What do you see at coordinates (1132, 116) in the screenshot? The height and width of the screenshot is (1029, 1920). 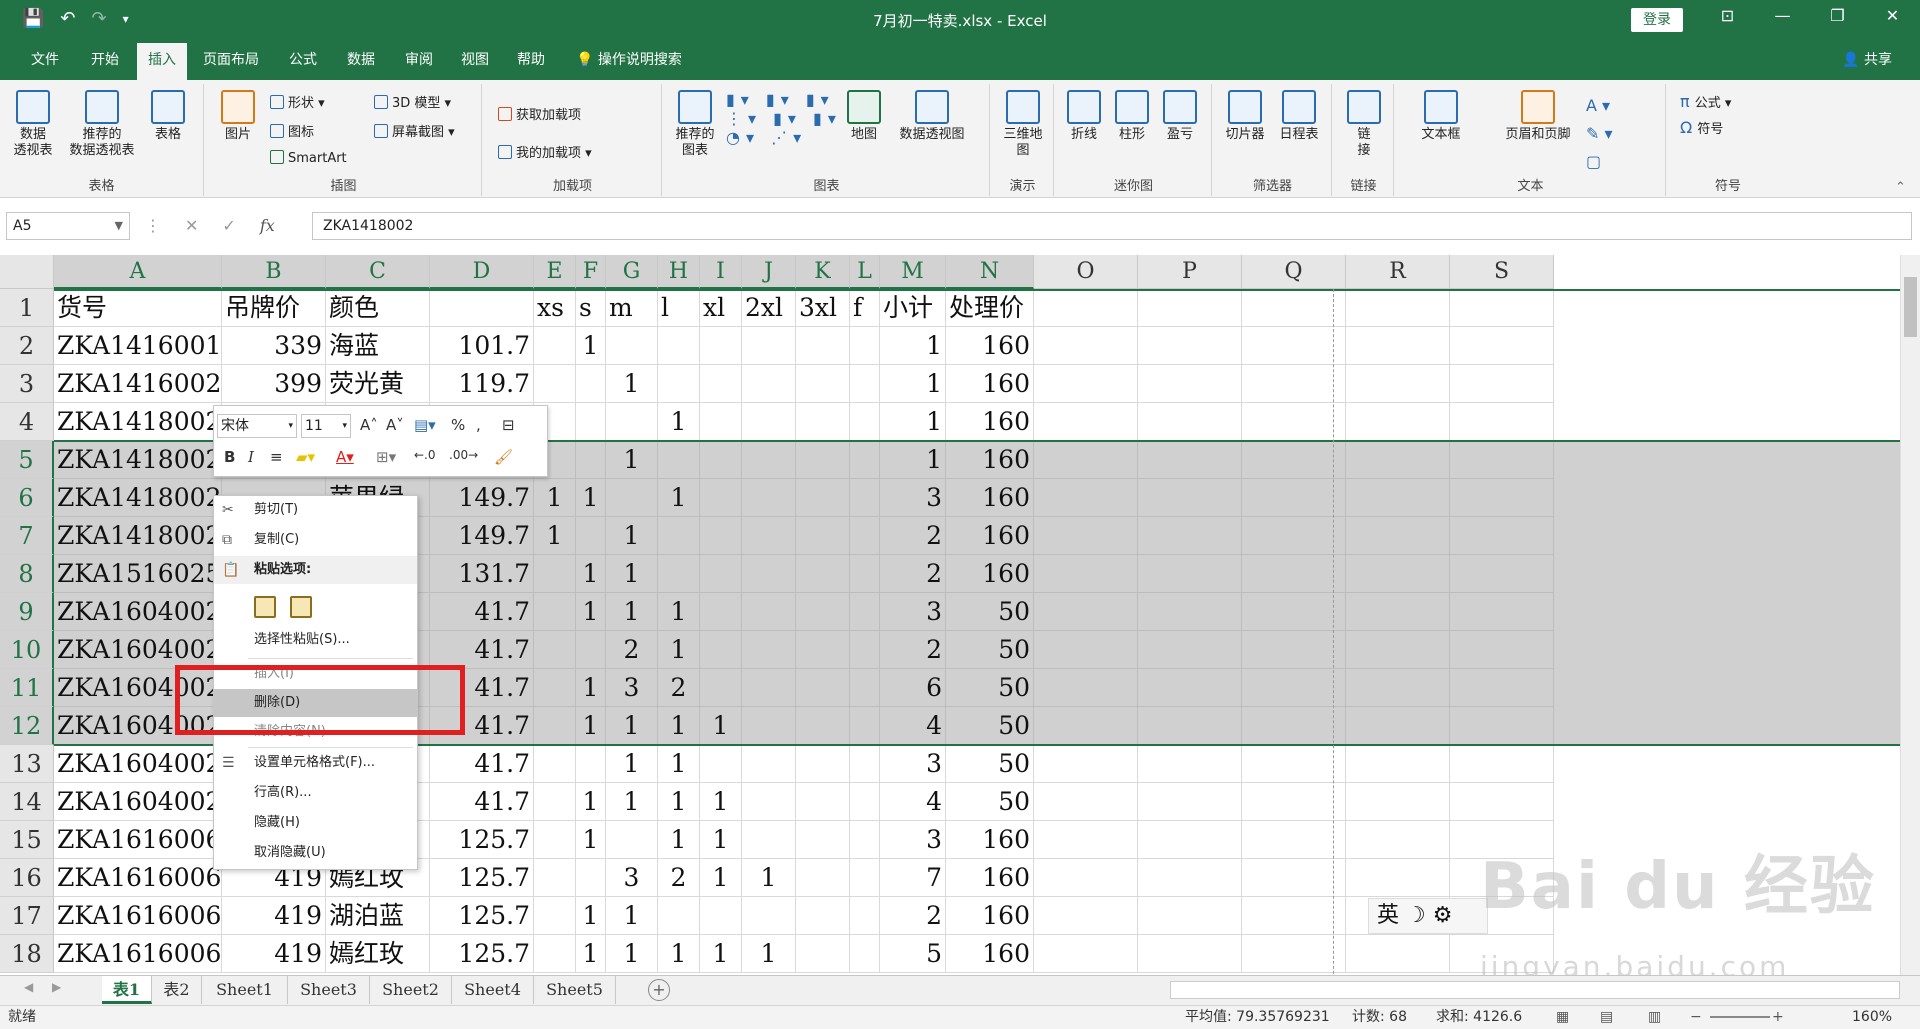 I see `sparkline-column-button: 柱形` at bounding box center [1132, 116].